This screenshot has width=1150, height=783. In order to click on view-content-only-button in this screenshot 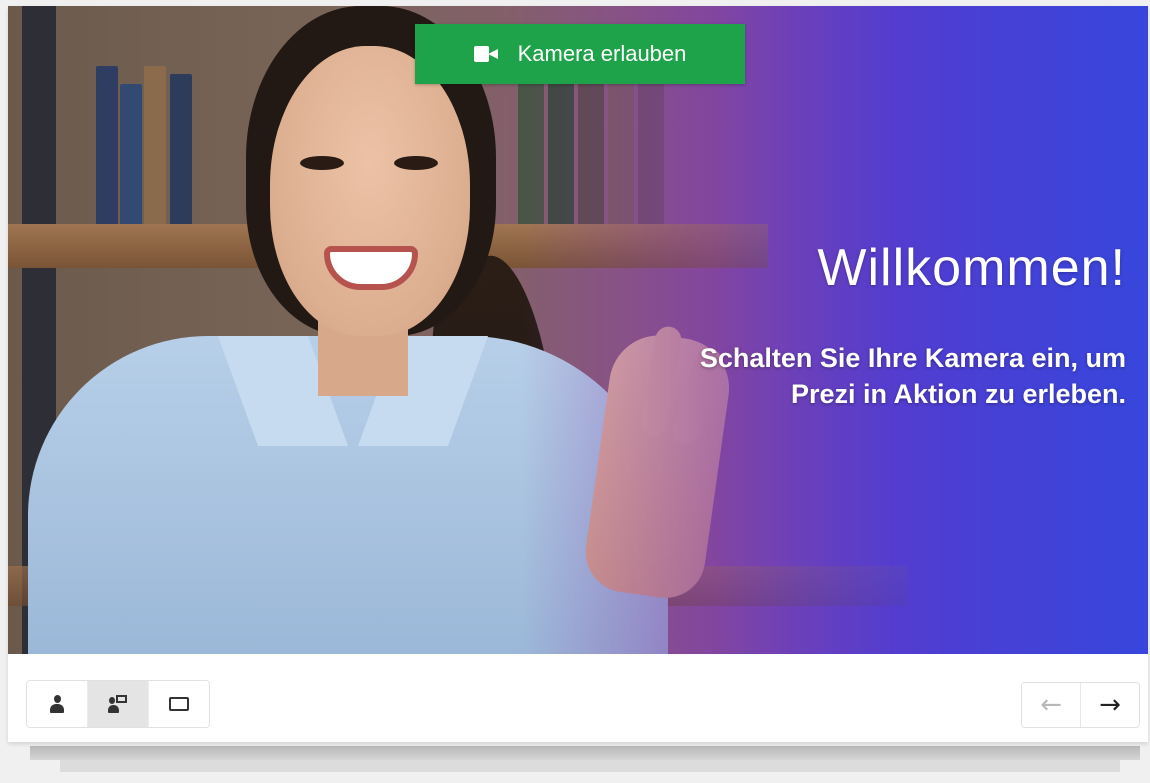, I will do `click(179, 704)`.